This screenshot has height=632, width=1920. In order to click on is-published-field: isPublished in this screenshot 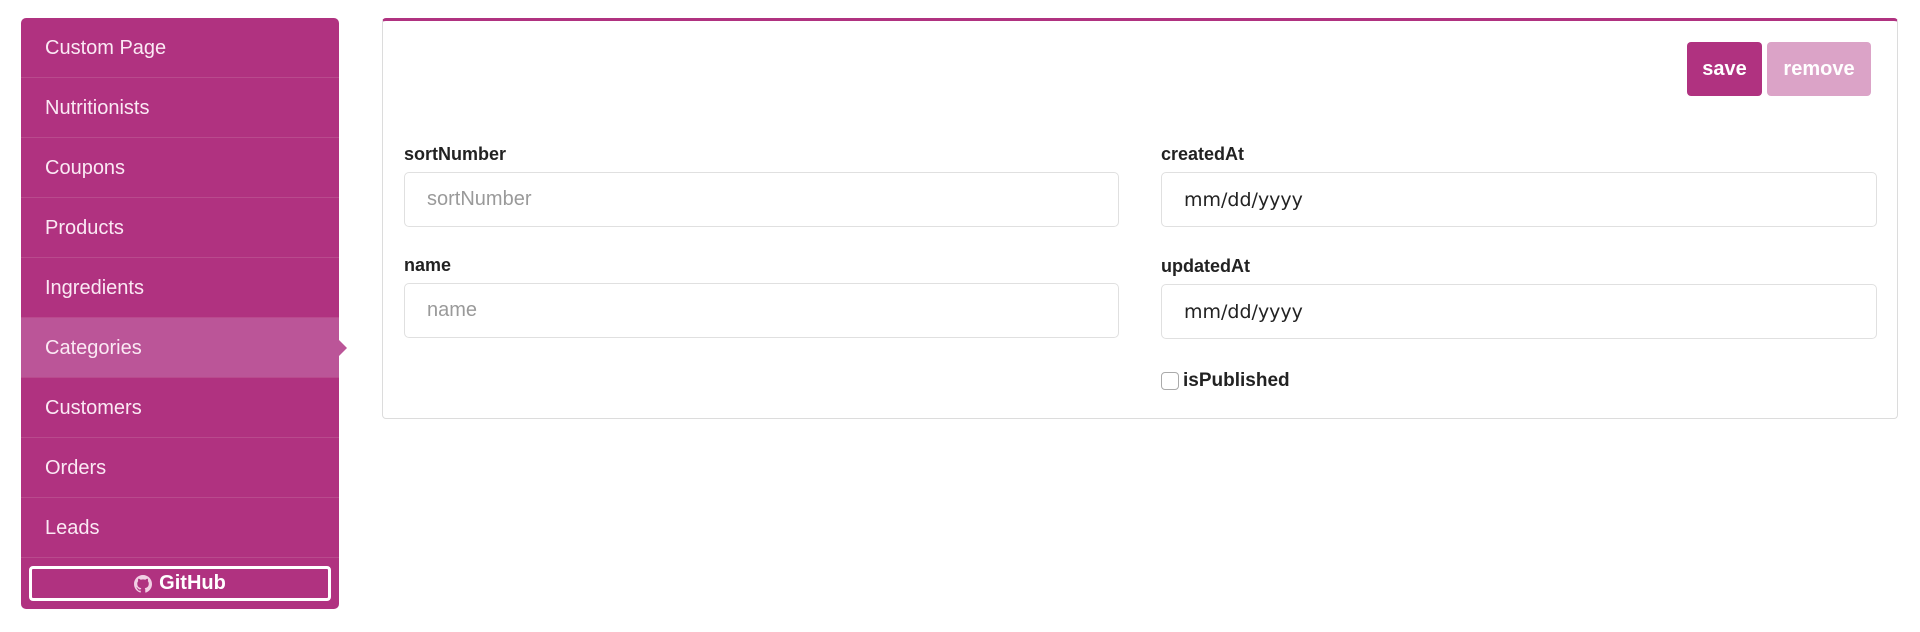, I will do `click(1225, 381)`.